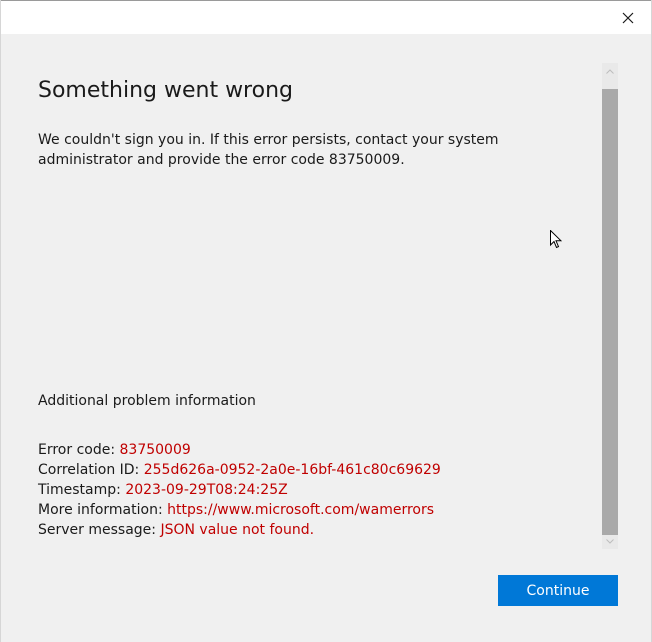  Describe the element at coordinates (300, 510) in the screenshot. I see `more-information-link: https://www.microsoft.com/wamerrors` at that location.